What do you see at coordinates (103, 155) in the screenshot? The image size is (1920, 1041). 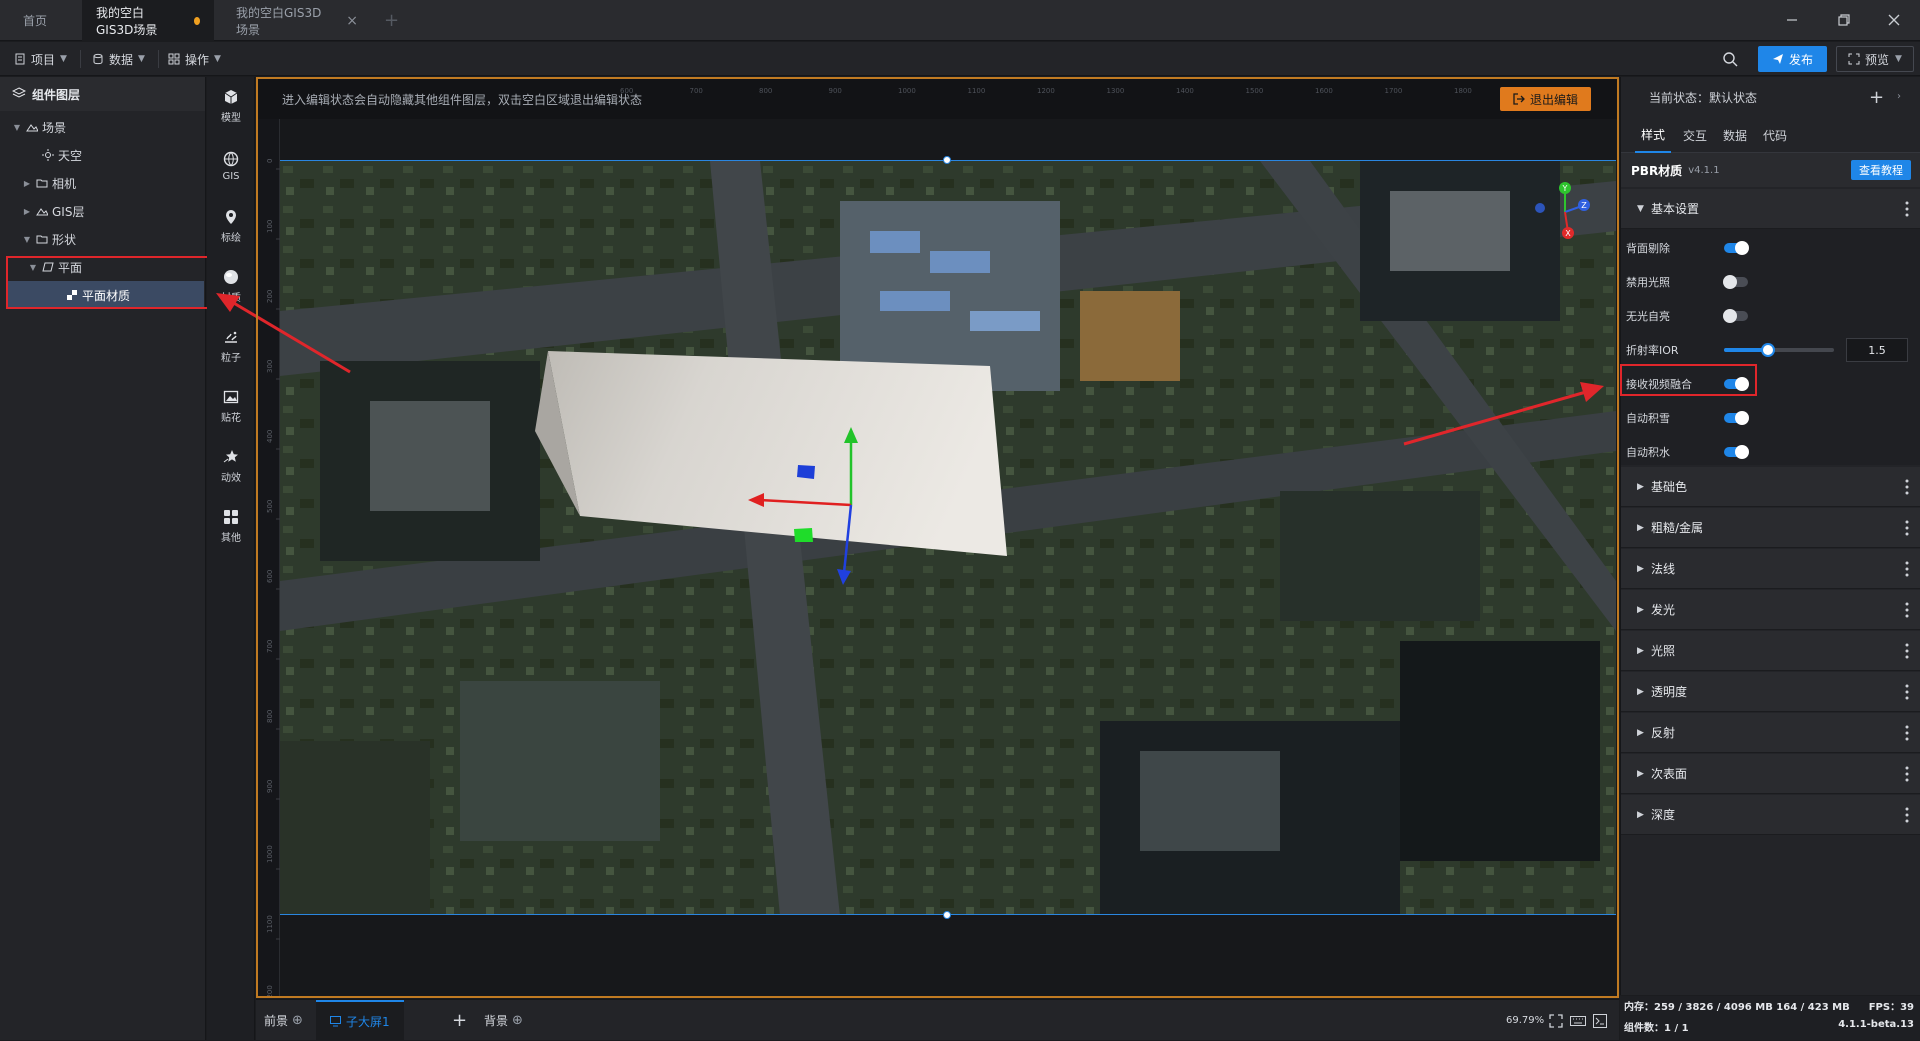 I see `layer-sky: 天空` at bounding box center [103, 155].